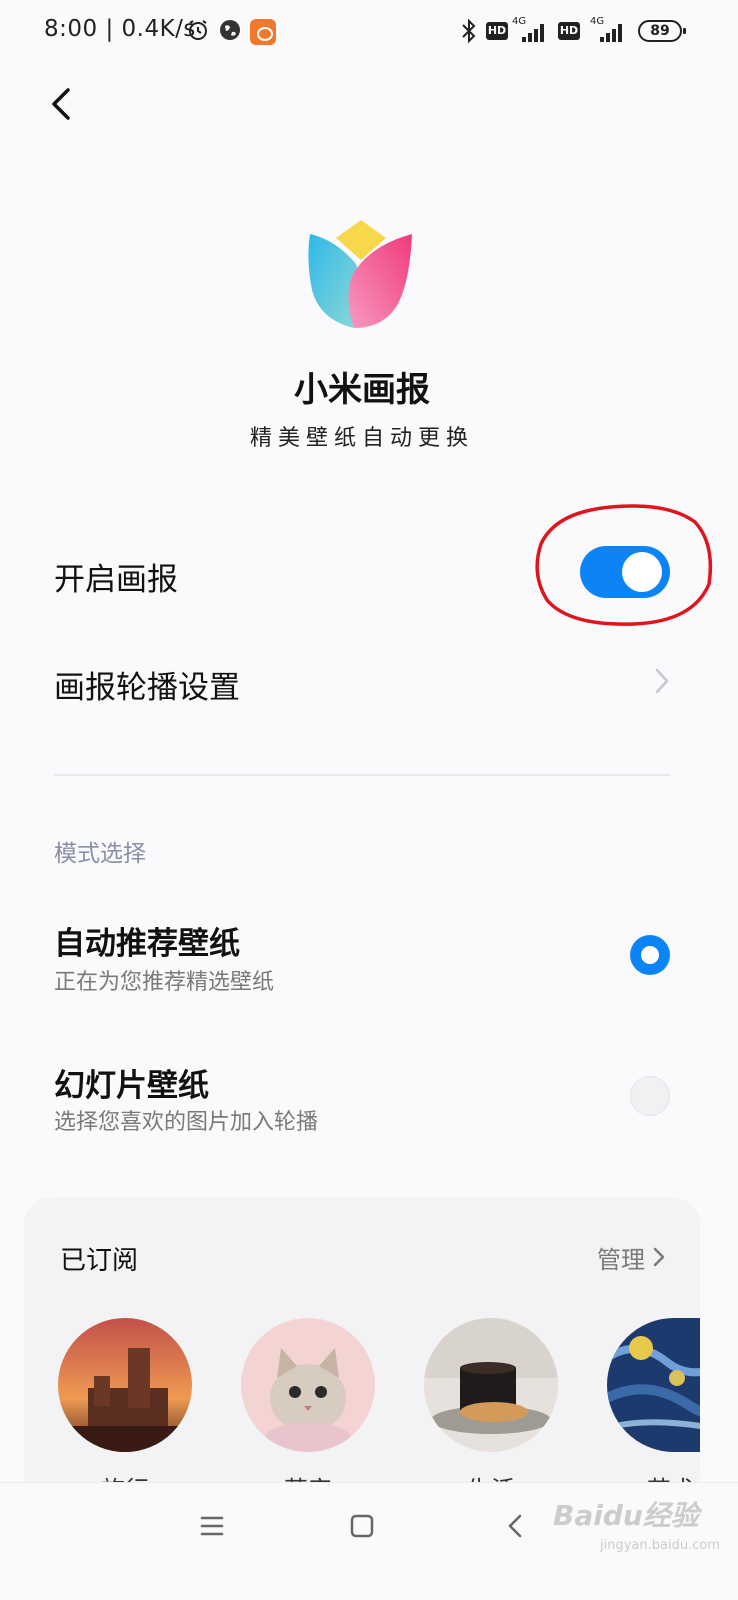 The width and height of the screenshot is (738, 1600). I want to click on watermark-brand: Baidu经验, so click(626, 1515).